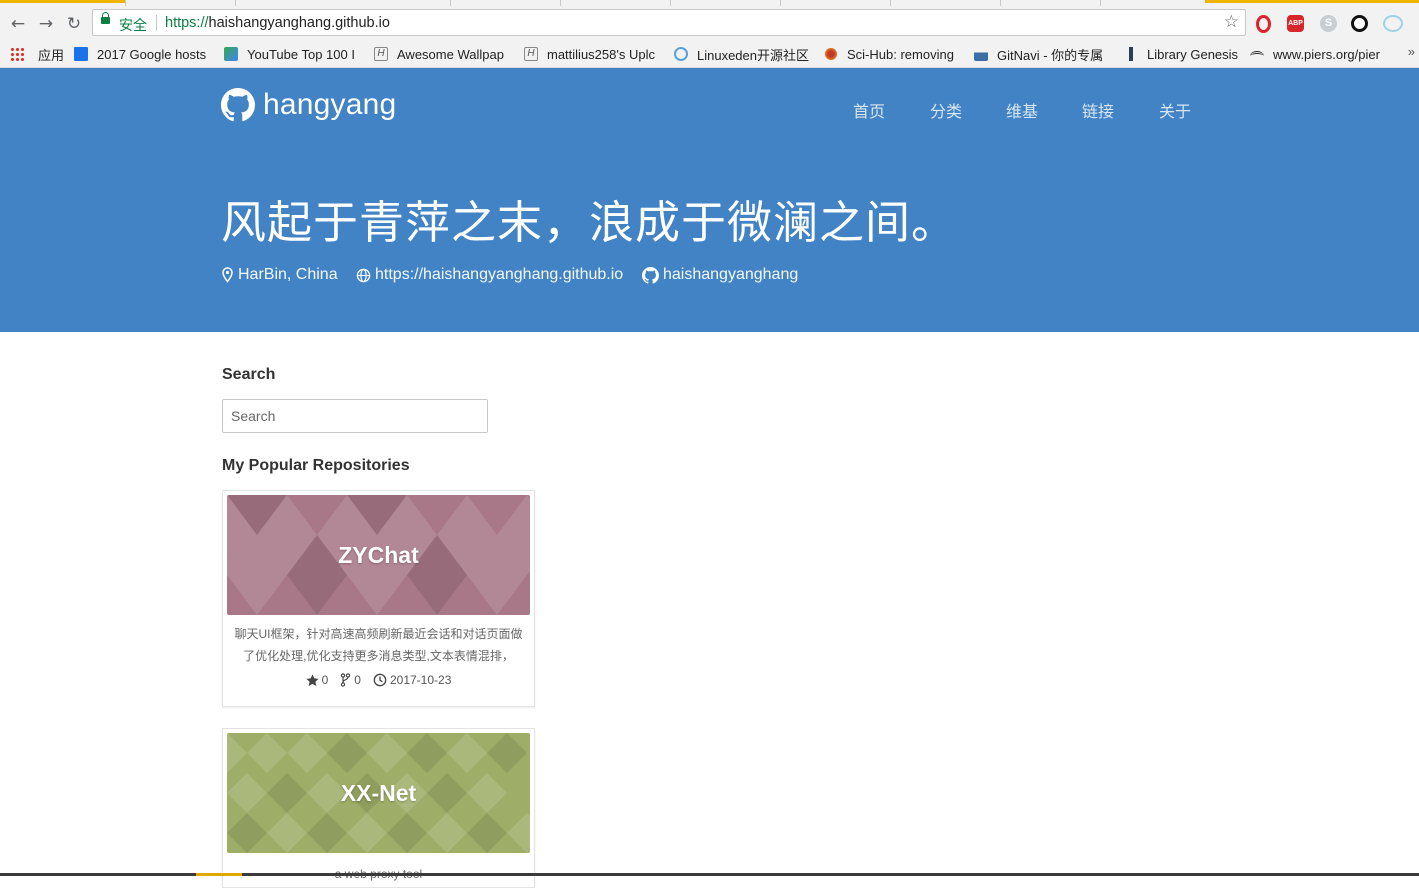 This screenshot has height=888, width=1419. What do you see at coordinates (325, 680) in the screenshot?
I see `stars-count: 0` at bounding box center [325, 680].